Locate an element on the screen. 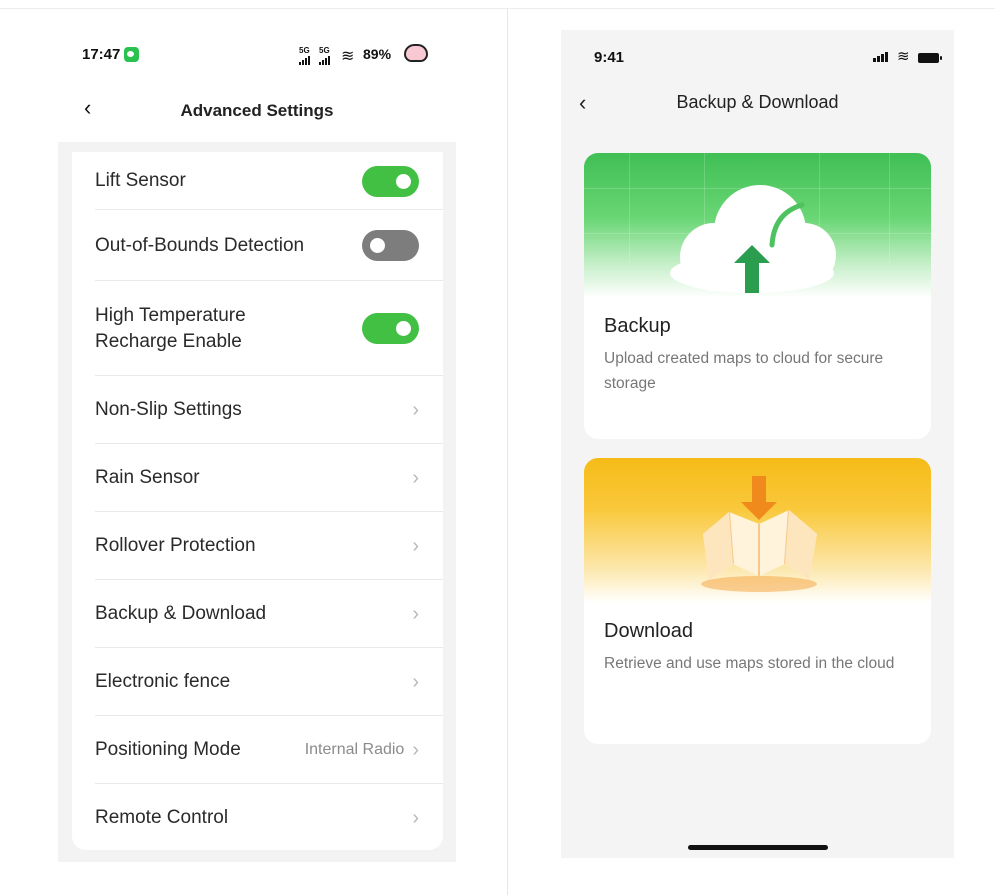  cloud-upload-icon is located at coordinates (753, 239).